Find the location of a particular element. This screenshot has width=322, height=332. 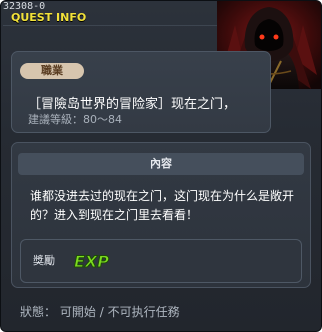

exp-icon: EXP is located at coordinates (92, 262).